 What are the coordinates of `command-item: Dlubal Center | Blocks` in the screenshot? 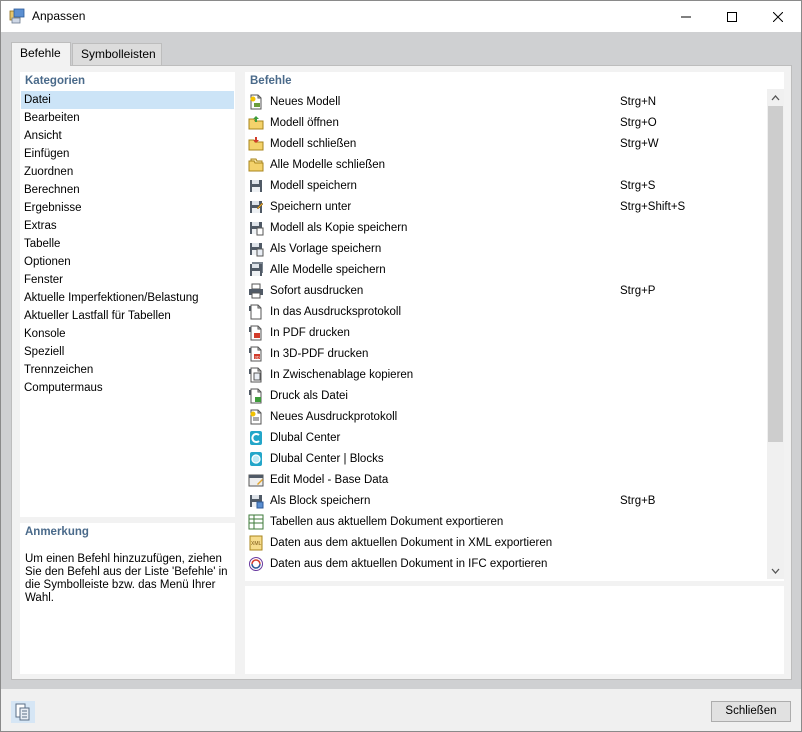 It's located at (505, 459).